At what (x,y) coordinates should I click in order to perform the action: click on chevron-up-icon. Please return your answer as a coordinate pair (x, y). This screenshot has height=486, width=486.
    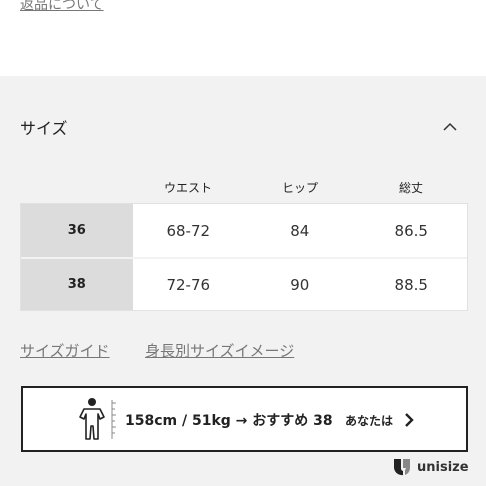
    Looking at the image, I should click on (450, 127).